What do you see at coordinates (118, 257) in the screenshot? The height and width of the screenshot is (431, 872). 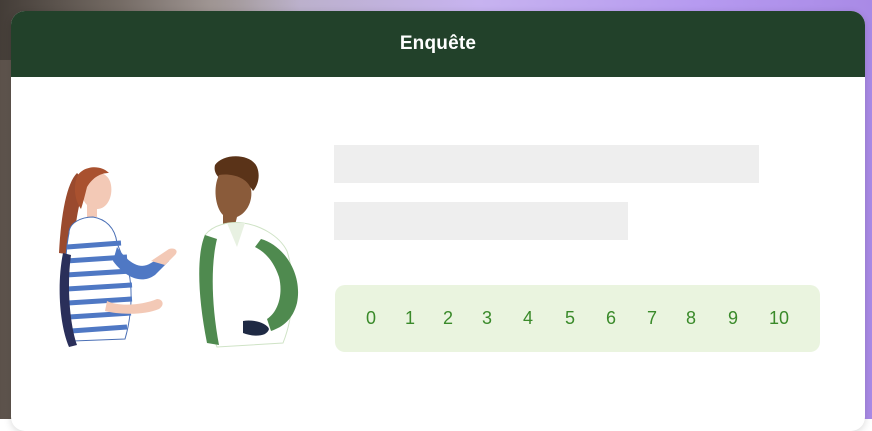 I see `woman-figure` at bounding box center [118, 257].